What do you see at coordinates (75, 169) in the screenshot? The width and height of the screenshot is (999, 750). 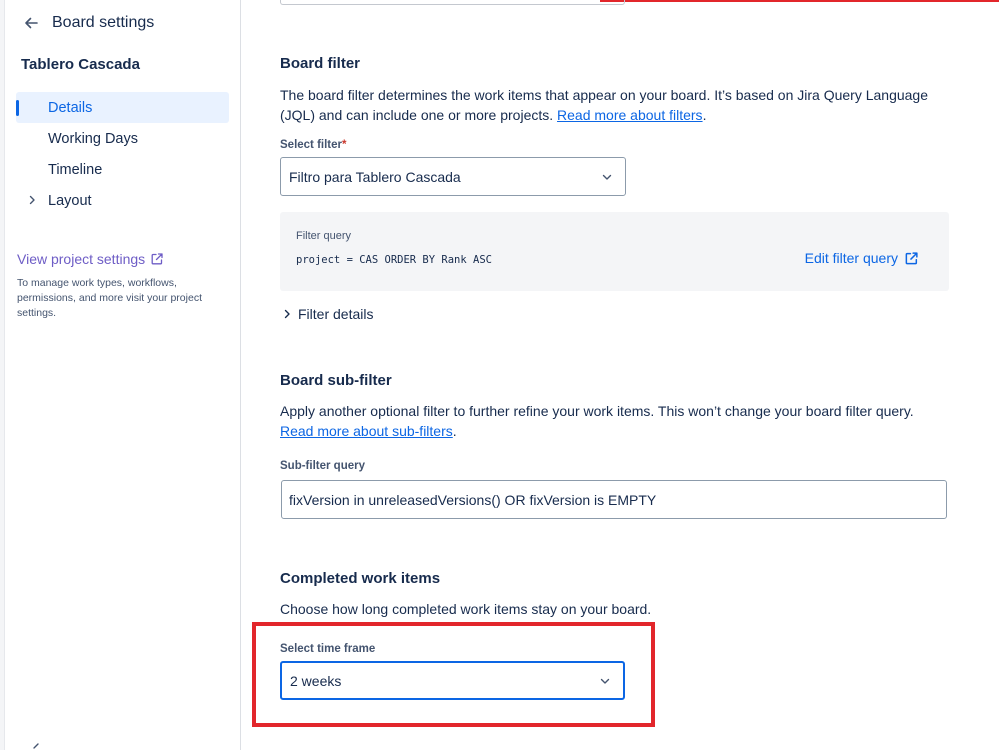 I see `sidebar-item-label: Timeline` at bounding box center [75, 169].